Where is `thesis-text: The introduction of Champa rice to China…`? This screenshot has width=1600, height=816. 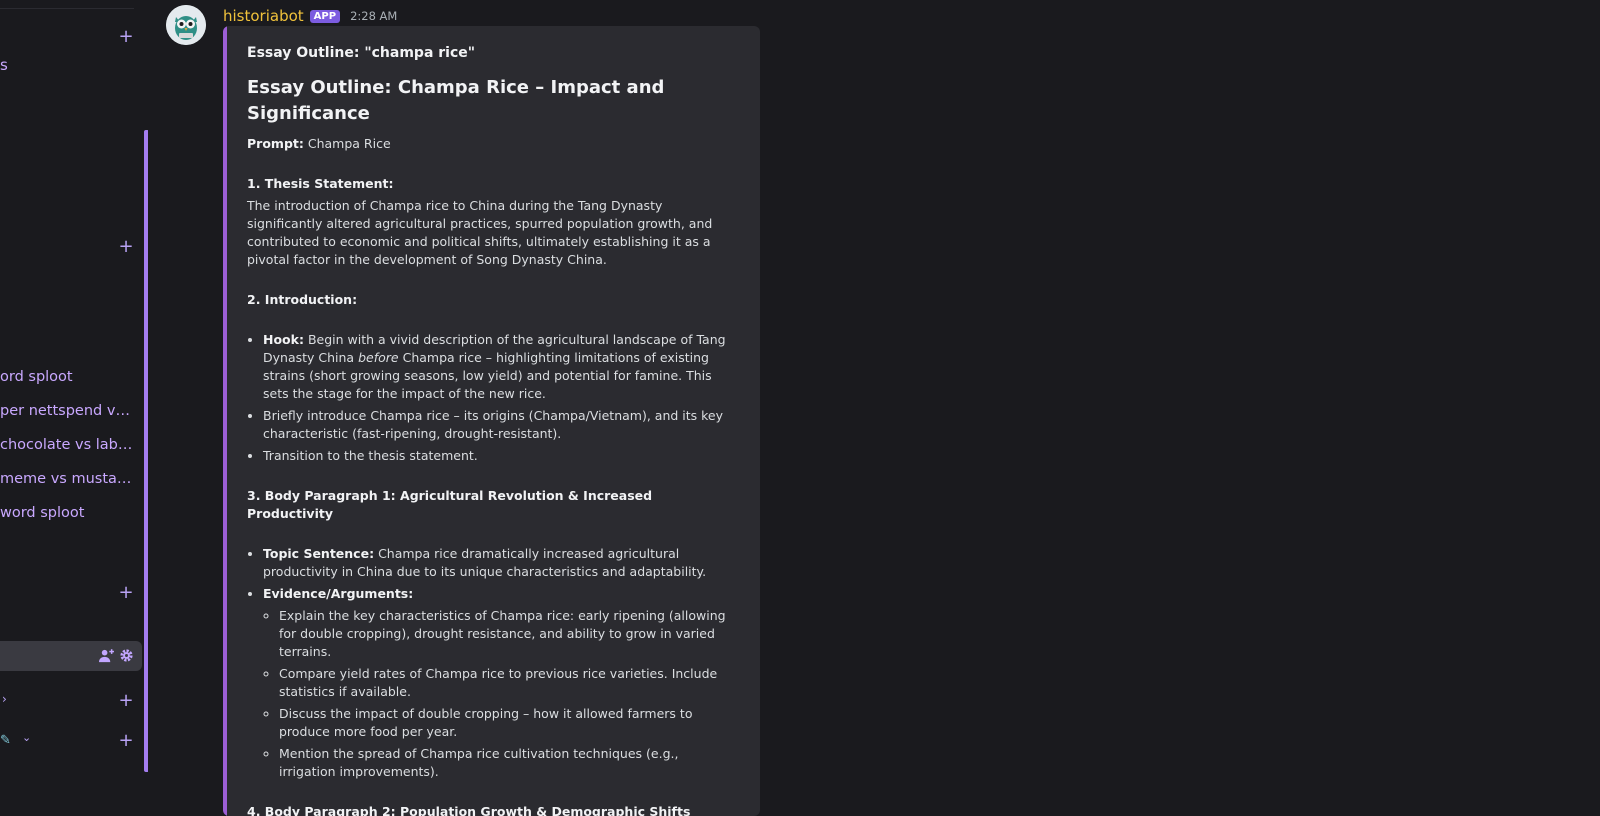 thesis-text: The introduction of Champa rice to China… is located at coordinates (480, 232).